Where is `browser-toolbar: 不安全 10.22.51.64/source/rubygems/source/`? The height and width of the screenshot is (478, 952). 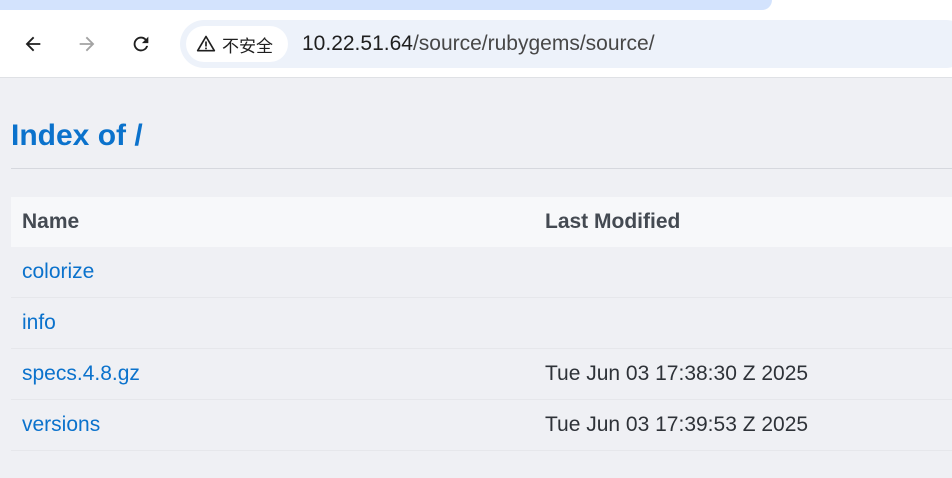 browser-toolbar: 不安全 10.22.51.64/source/rubygems/source/ is located at coordinates (476, 44).